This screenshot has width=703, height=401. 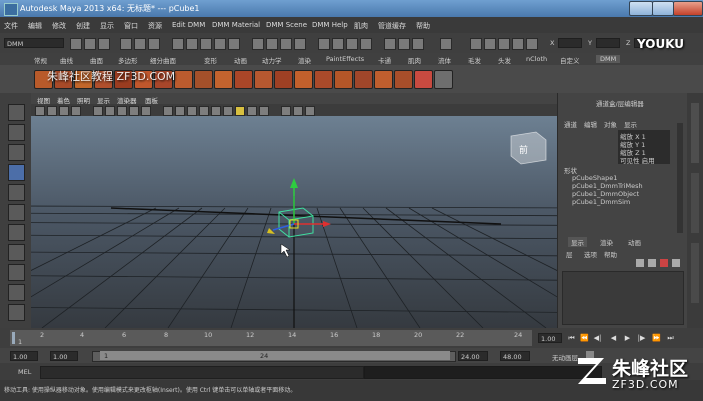 What do you see at coordinates (652, 263) in the screenshot?
I see `new-layer-selected-icon` at bounding box center [652, 263].